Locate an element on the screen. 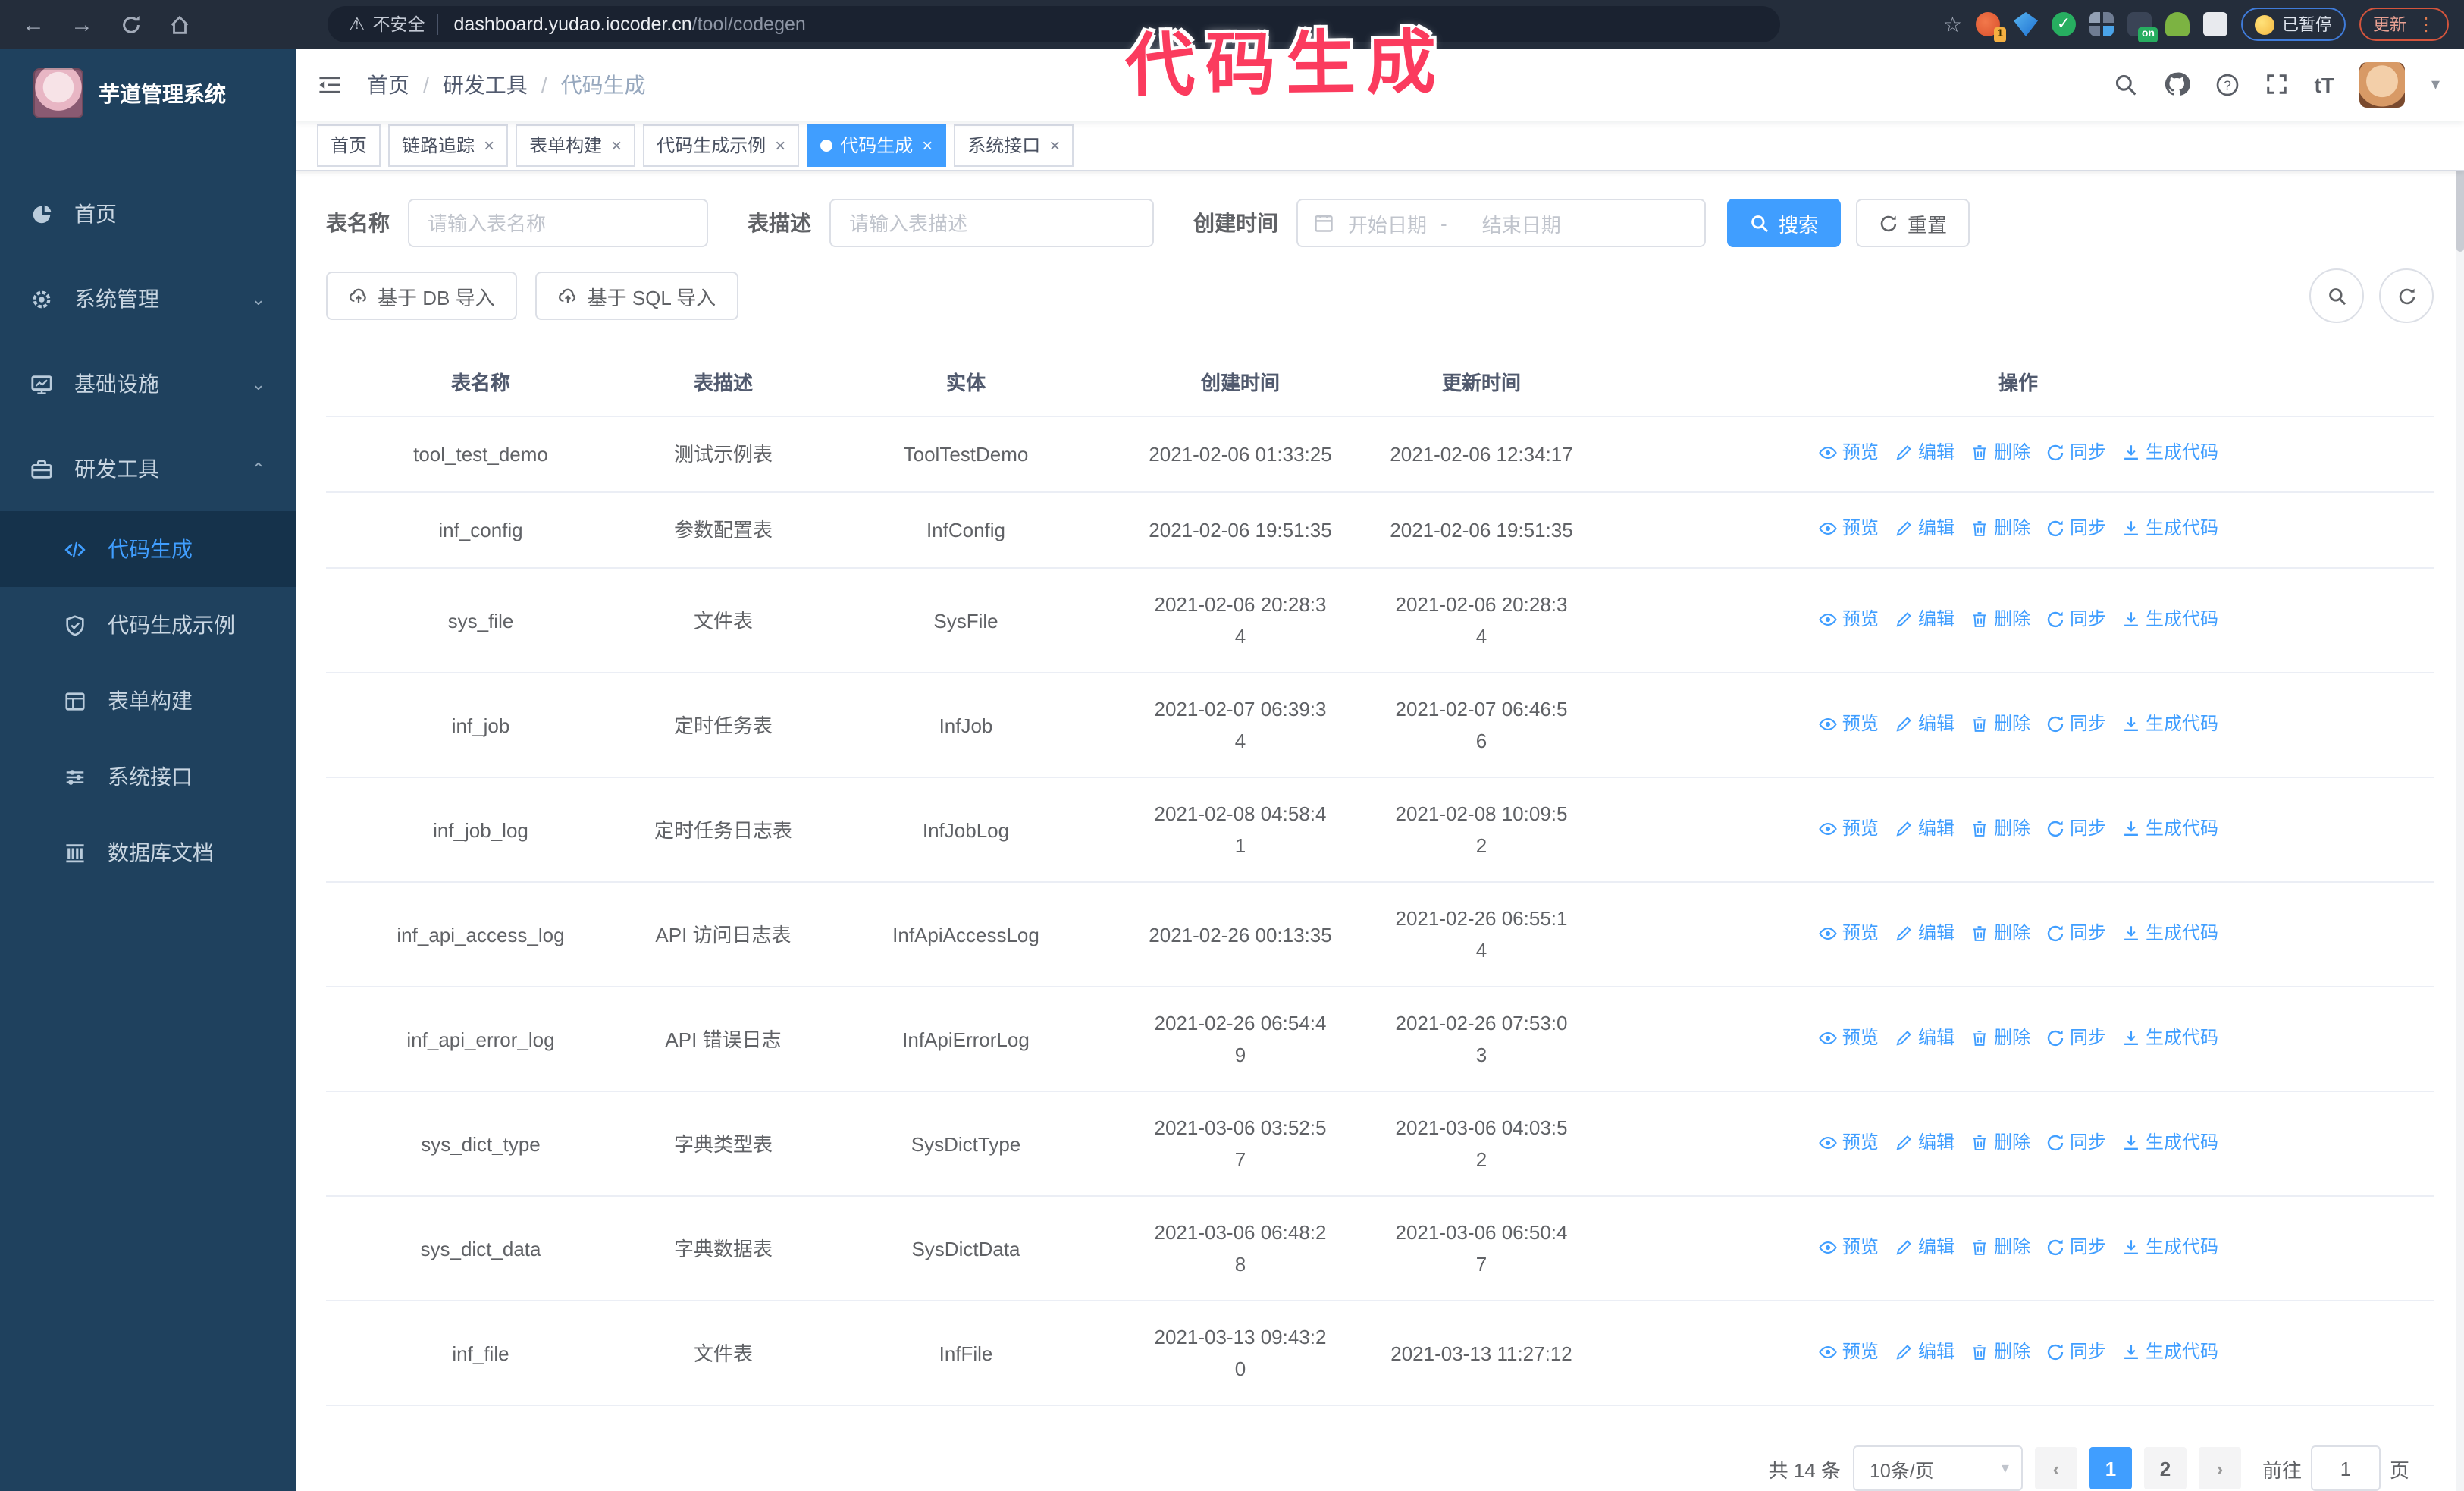 Image resolution: width=2464 pixels, height=1491 pixels. sidebar-item-5: 代码生成示例 is located at coordinates (148, 625).